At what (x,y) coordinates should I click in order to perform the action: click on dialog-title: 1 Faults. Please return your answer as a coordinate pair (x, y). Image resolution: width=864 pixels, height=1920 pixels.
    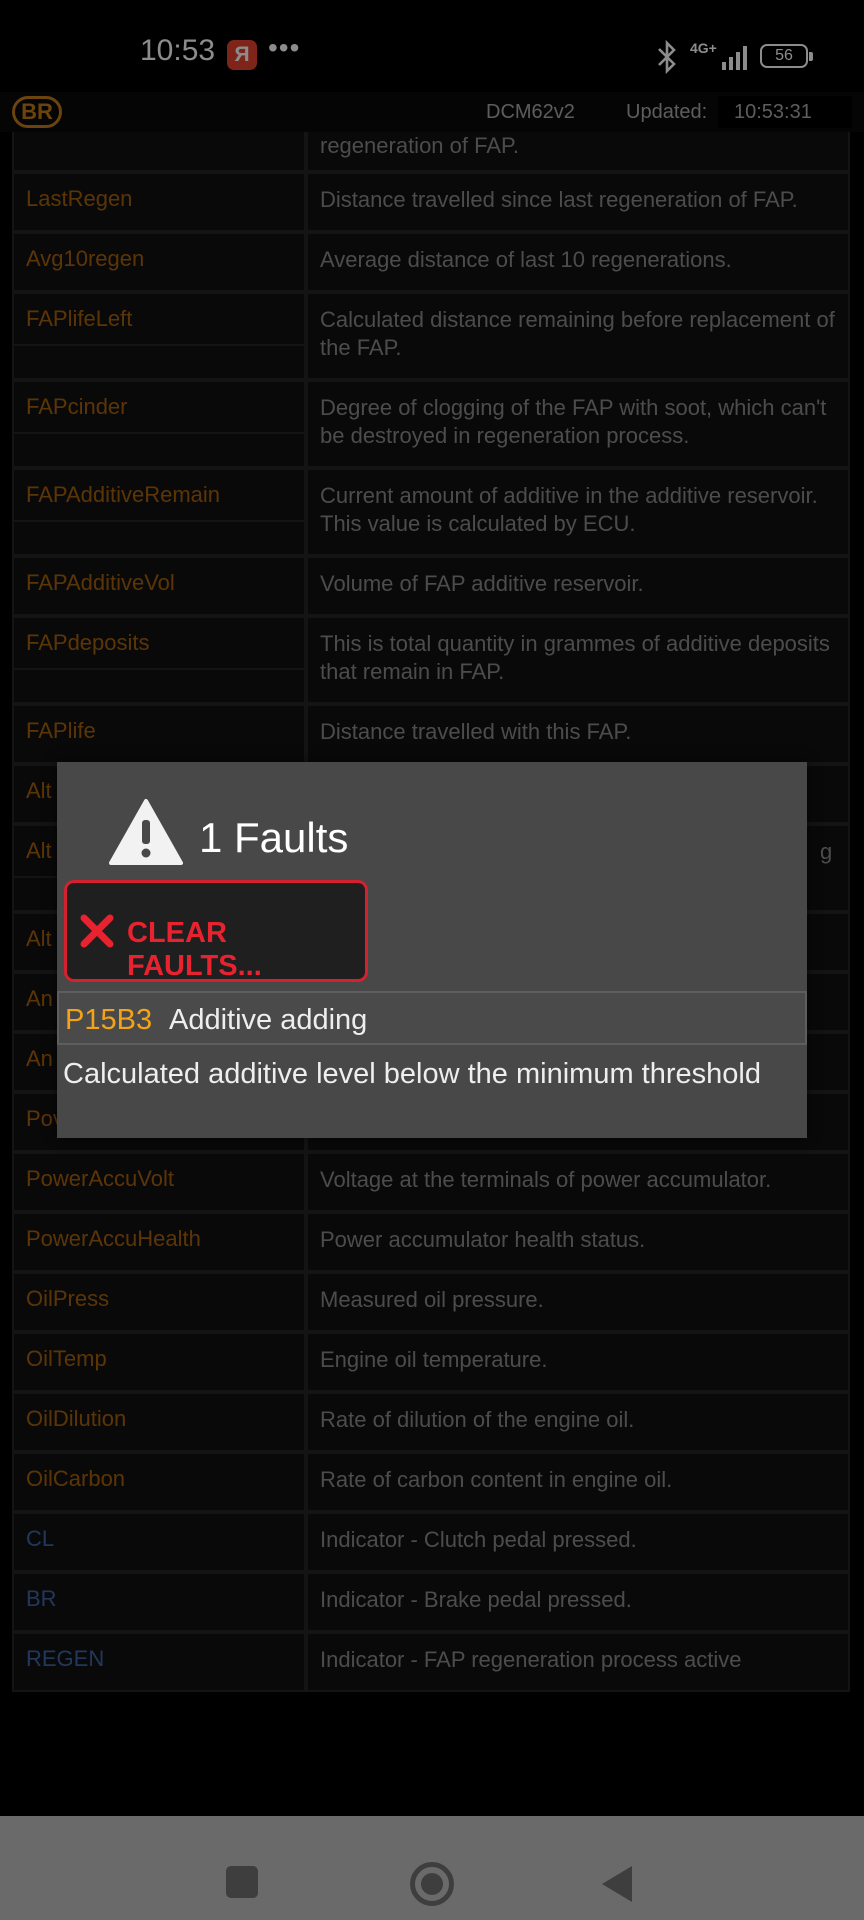
    Looking at the image, I should click on (274, 837).